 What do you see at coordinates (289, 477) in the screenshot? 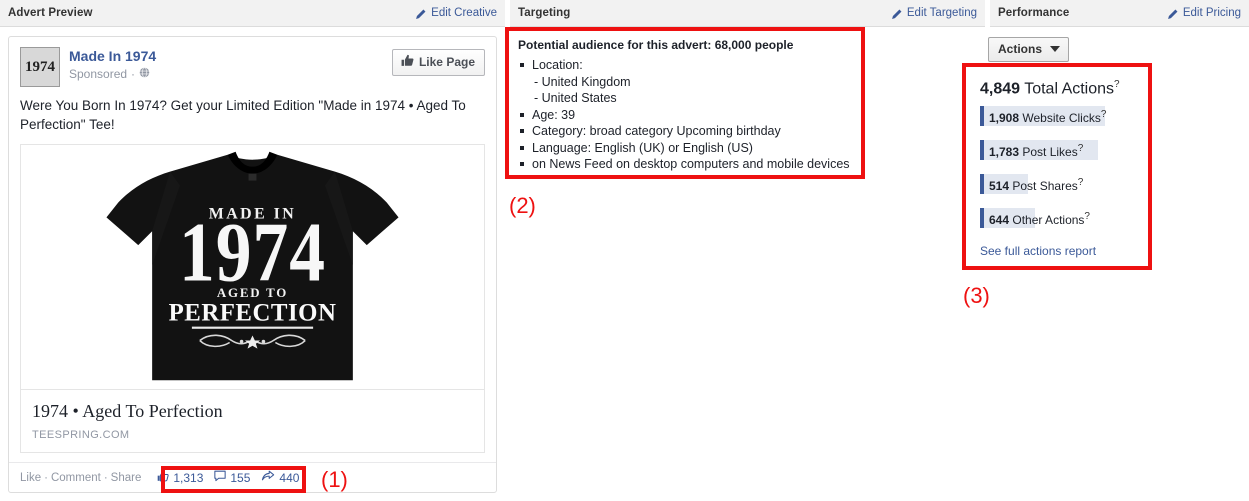
I see `share-count: 440` at bounding box center [289, 477].